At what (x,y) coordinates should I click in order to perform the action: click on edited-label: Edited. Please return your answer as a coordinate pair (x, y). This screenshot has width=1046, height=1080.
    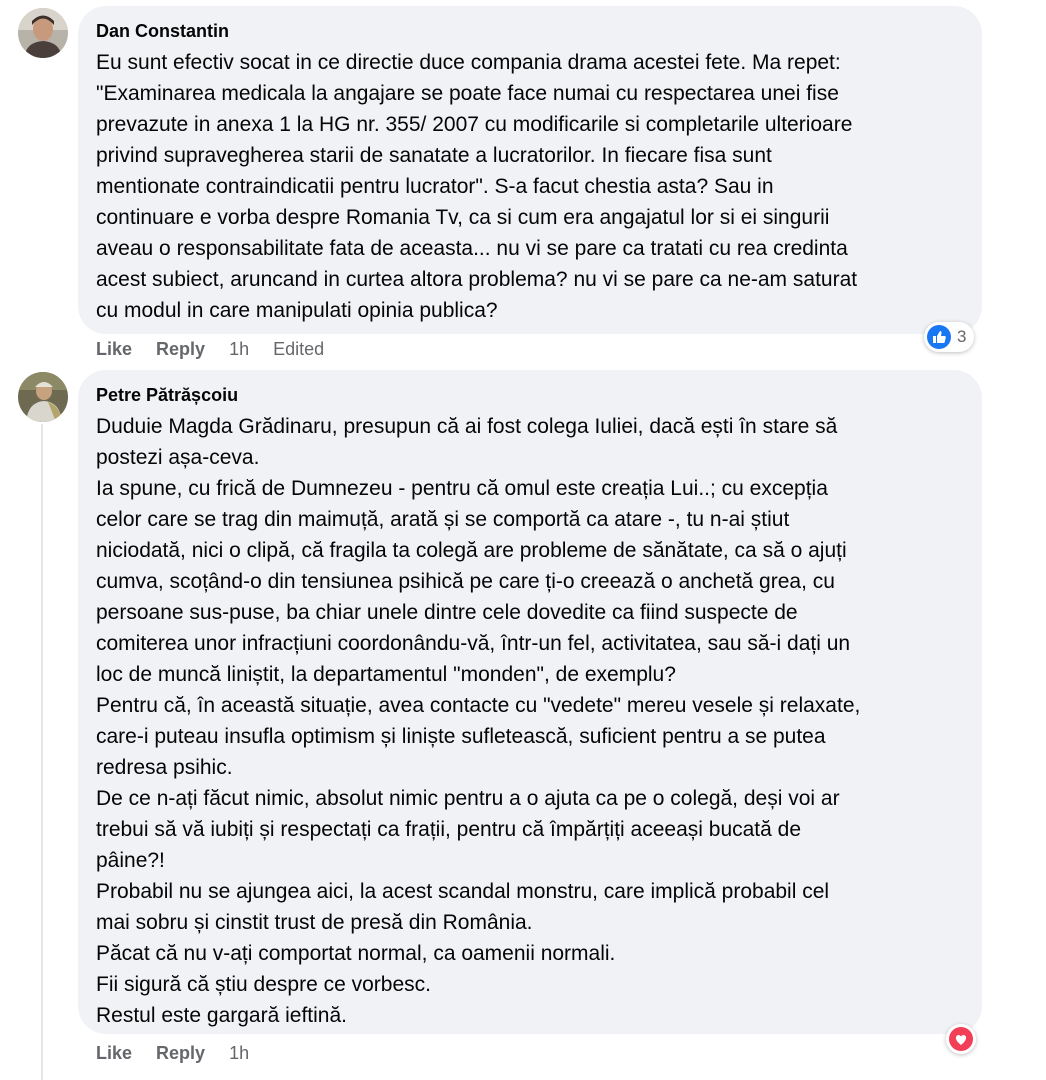
    Looking at the image, I should click on (298, 349).